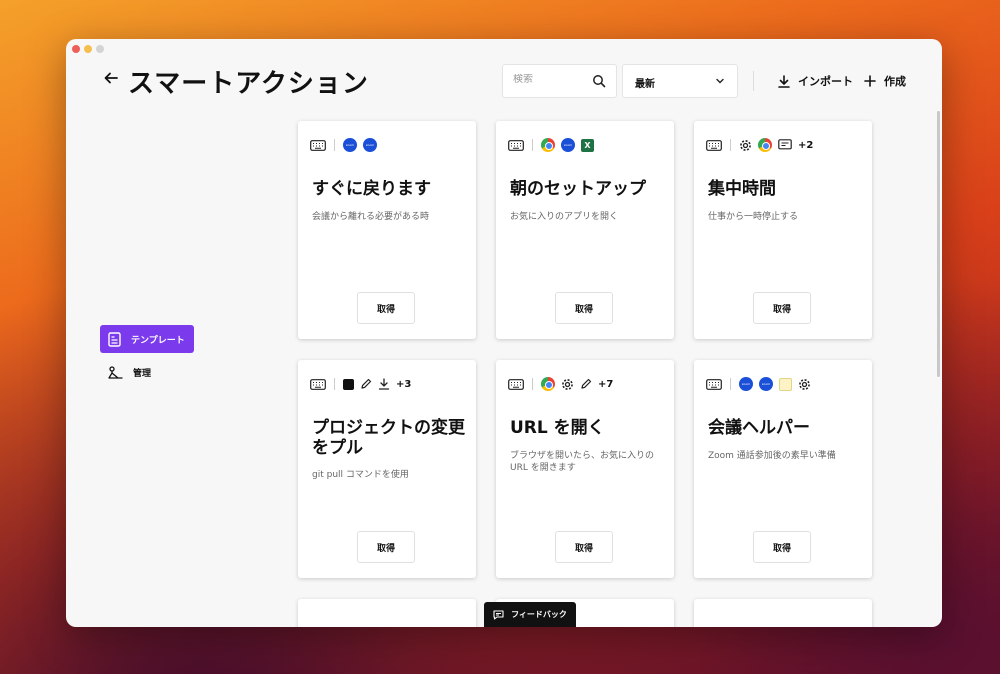 The width and height of the screenshot is (1000, 674). I want to click on sidebar-item-templates: テンプレート, so click(147, 339).